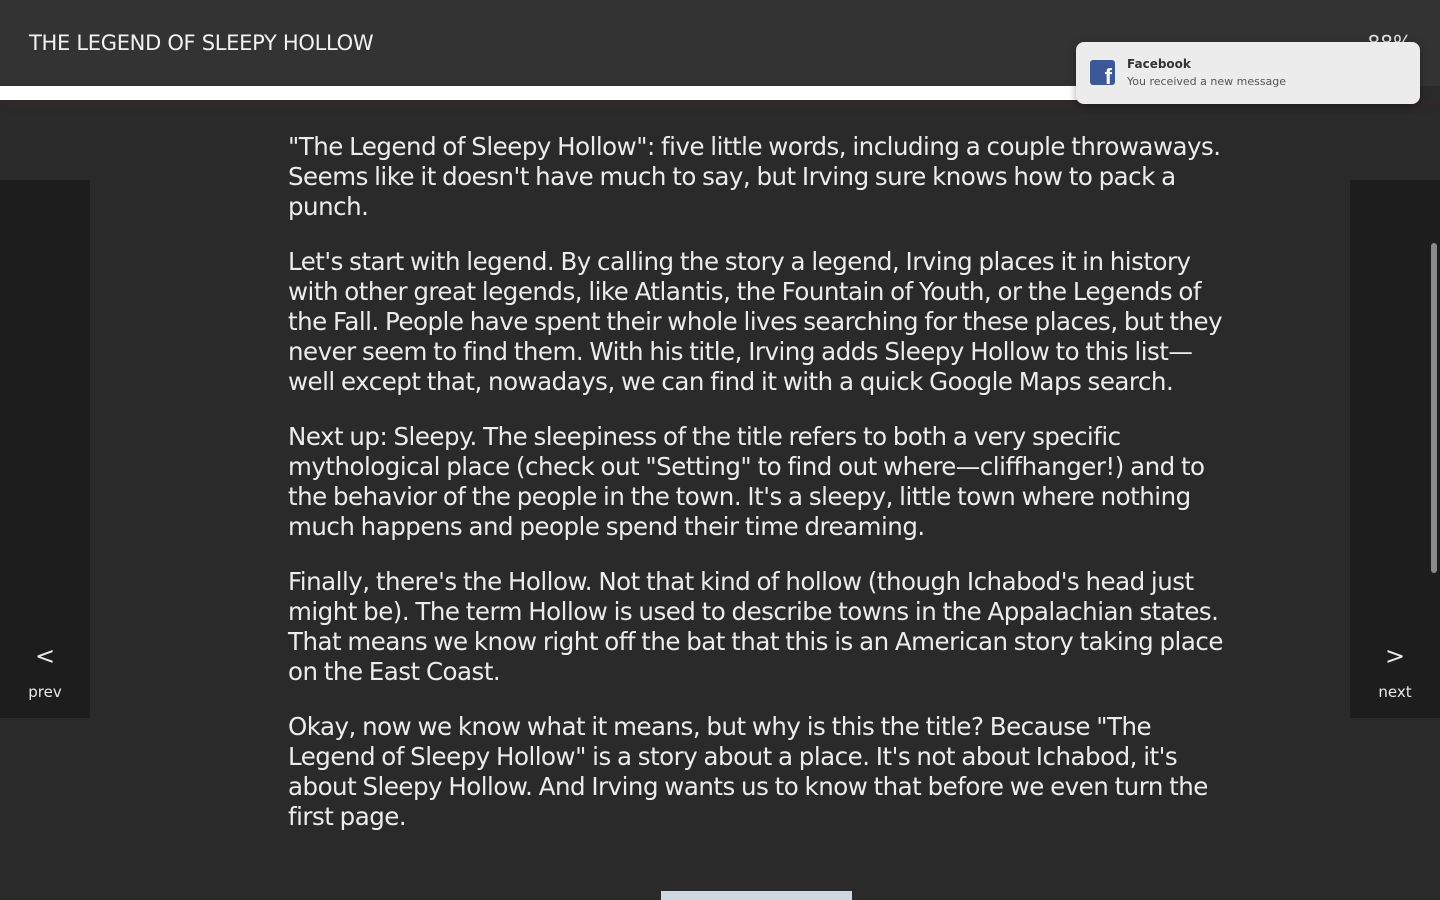  Describe the element at coordinates (1207, 81) in the screenshot. I see `notification-message: You received a new message` at that location.